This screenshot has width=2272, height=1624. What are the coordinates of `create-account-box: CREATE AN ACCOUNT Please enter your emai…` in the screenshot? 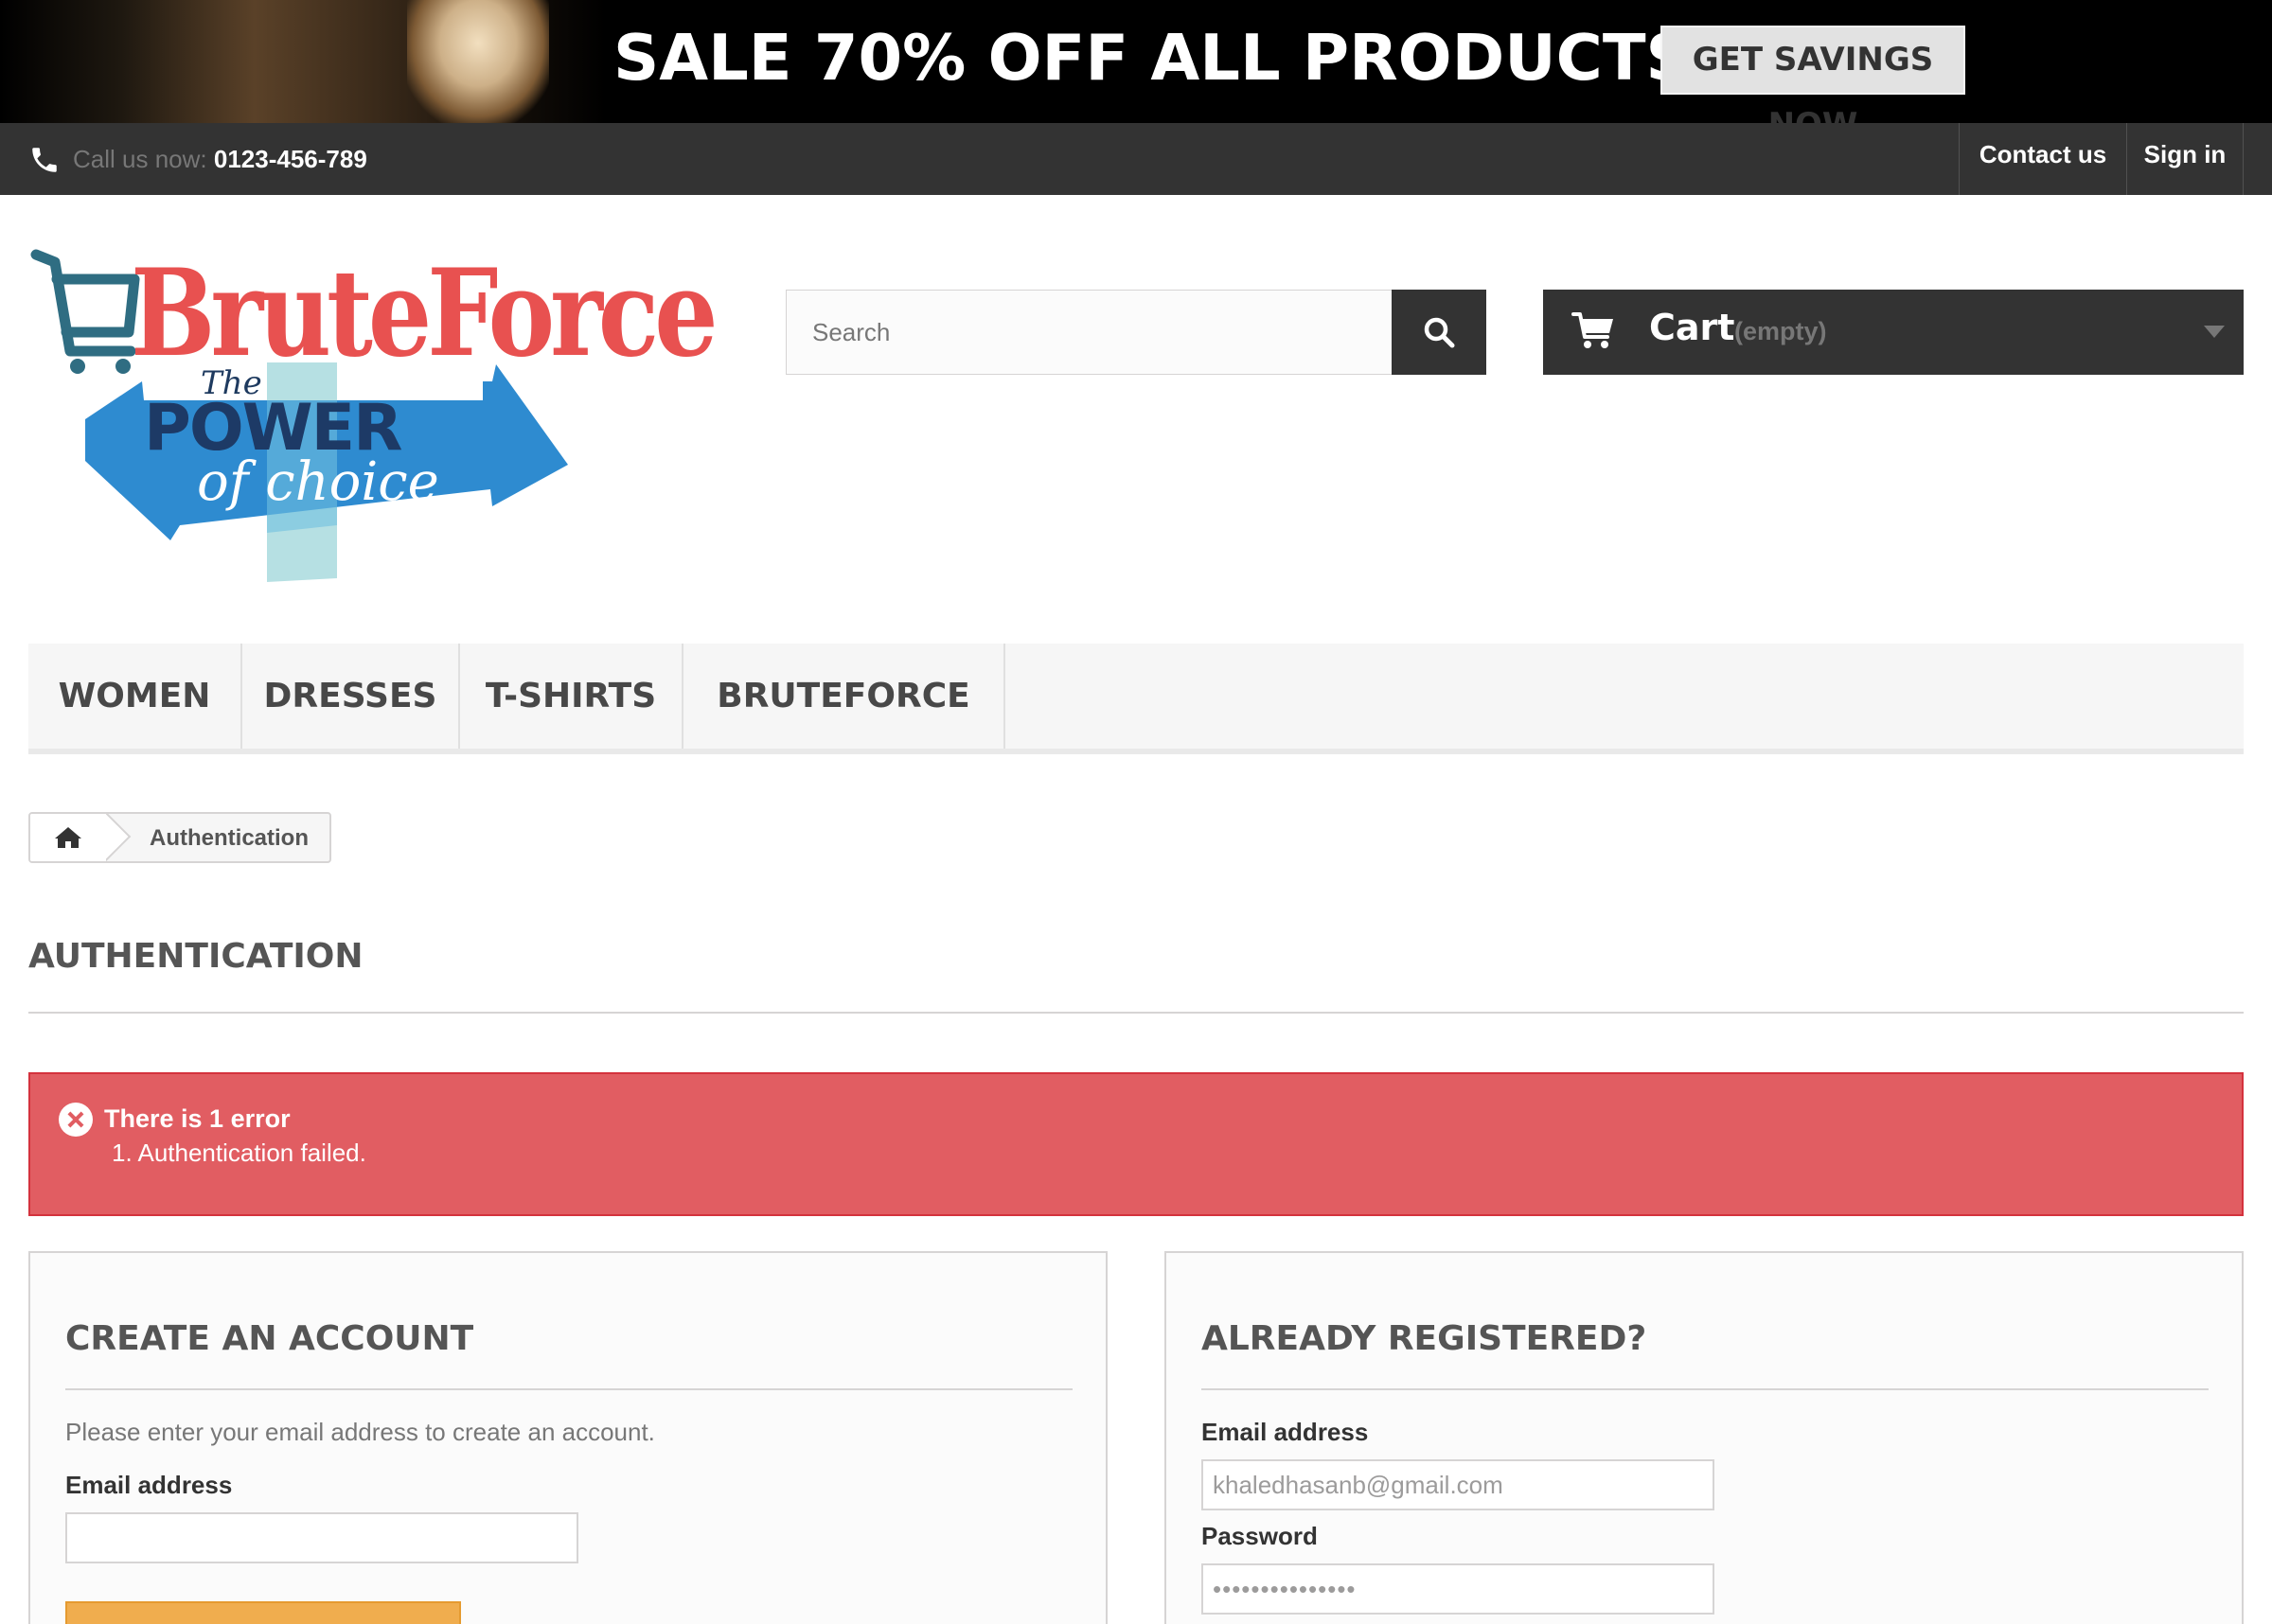 It's located at (568, 1438).